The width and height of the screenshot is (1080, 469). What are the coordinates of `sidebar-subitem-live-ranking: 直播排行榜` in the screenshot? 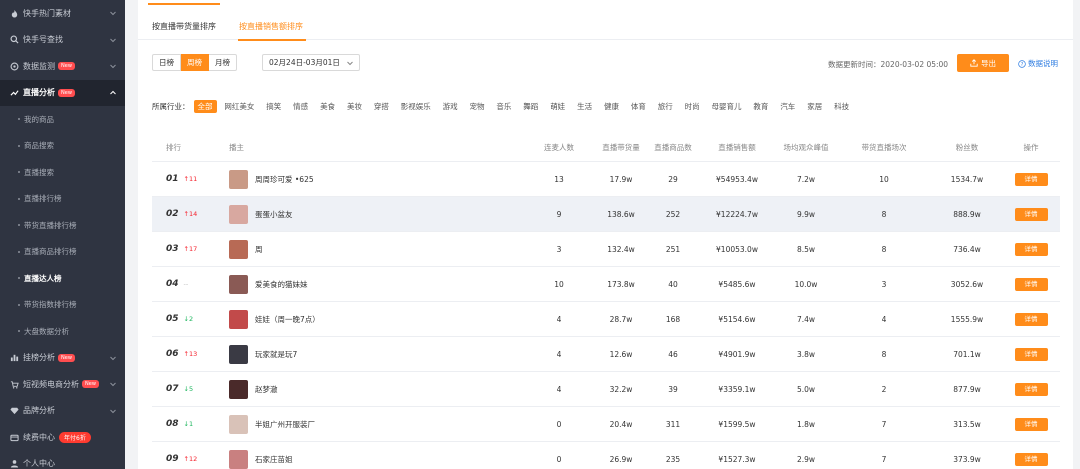 It's located at (62, 199).